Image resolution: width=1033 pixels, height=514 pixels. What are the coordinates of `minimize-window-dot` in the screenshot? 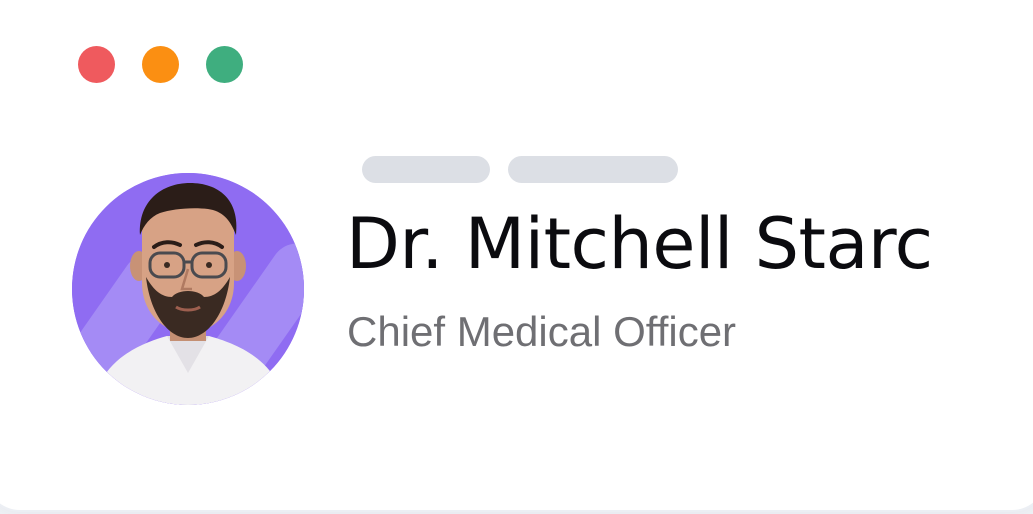 It's located at (160, 64).